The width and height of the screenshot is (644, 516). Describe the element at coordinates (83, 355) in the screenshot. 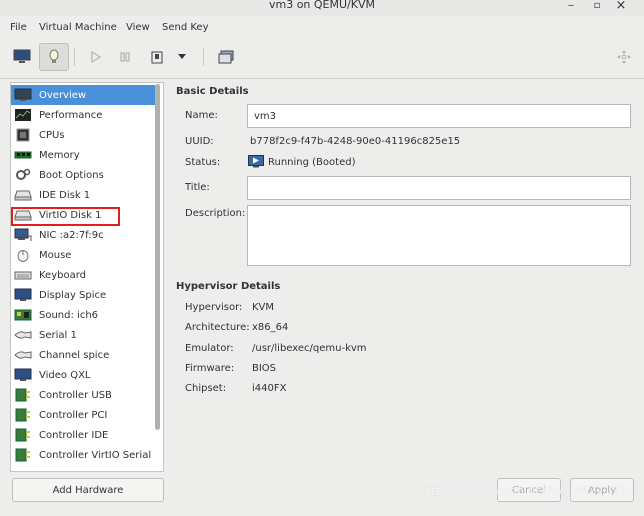

I see `sidebar-item-channel-spice: Channel spice` at that location.